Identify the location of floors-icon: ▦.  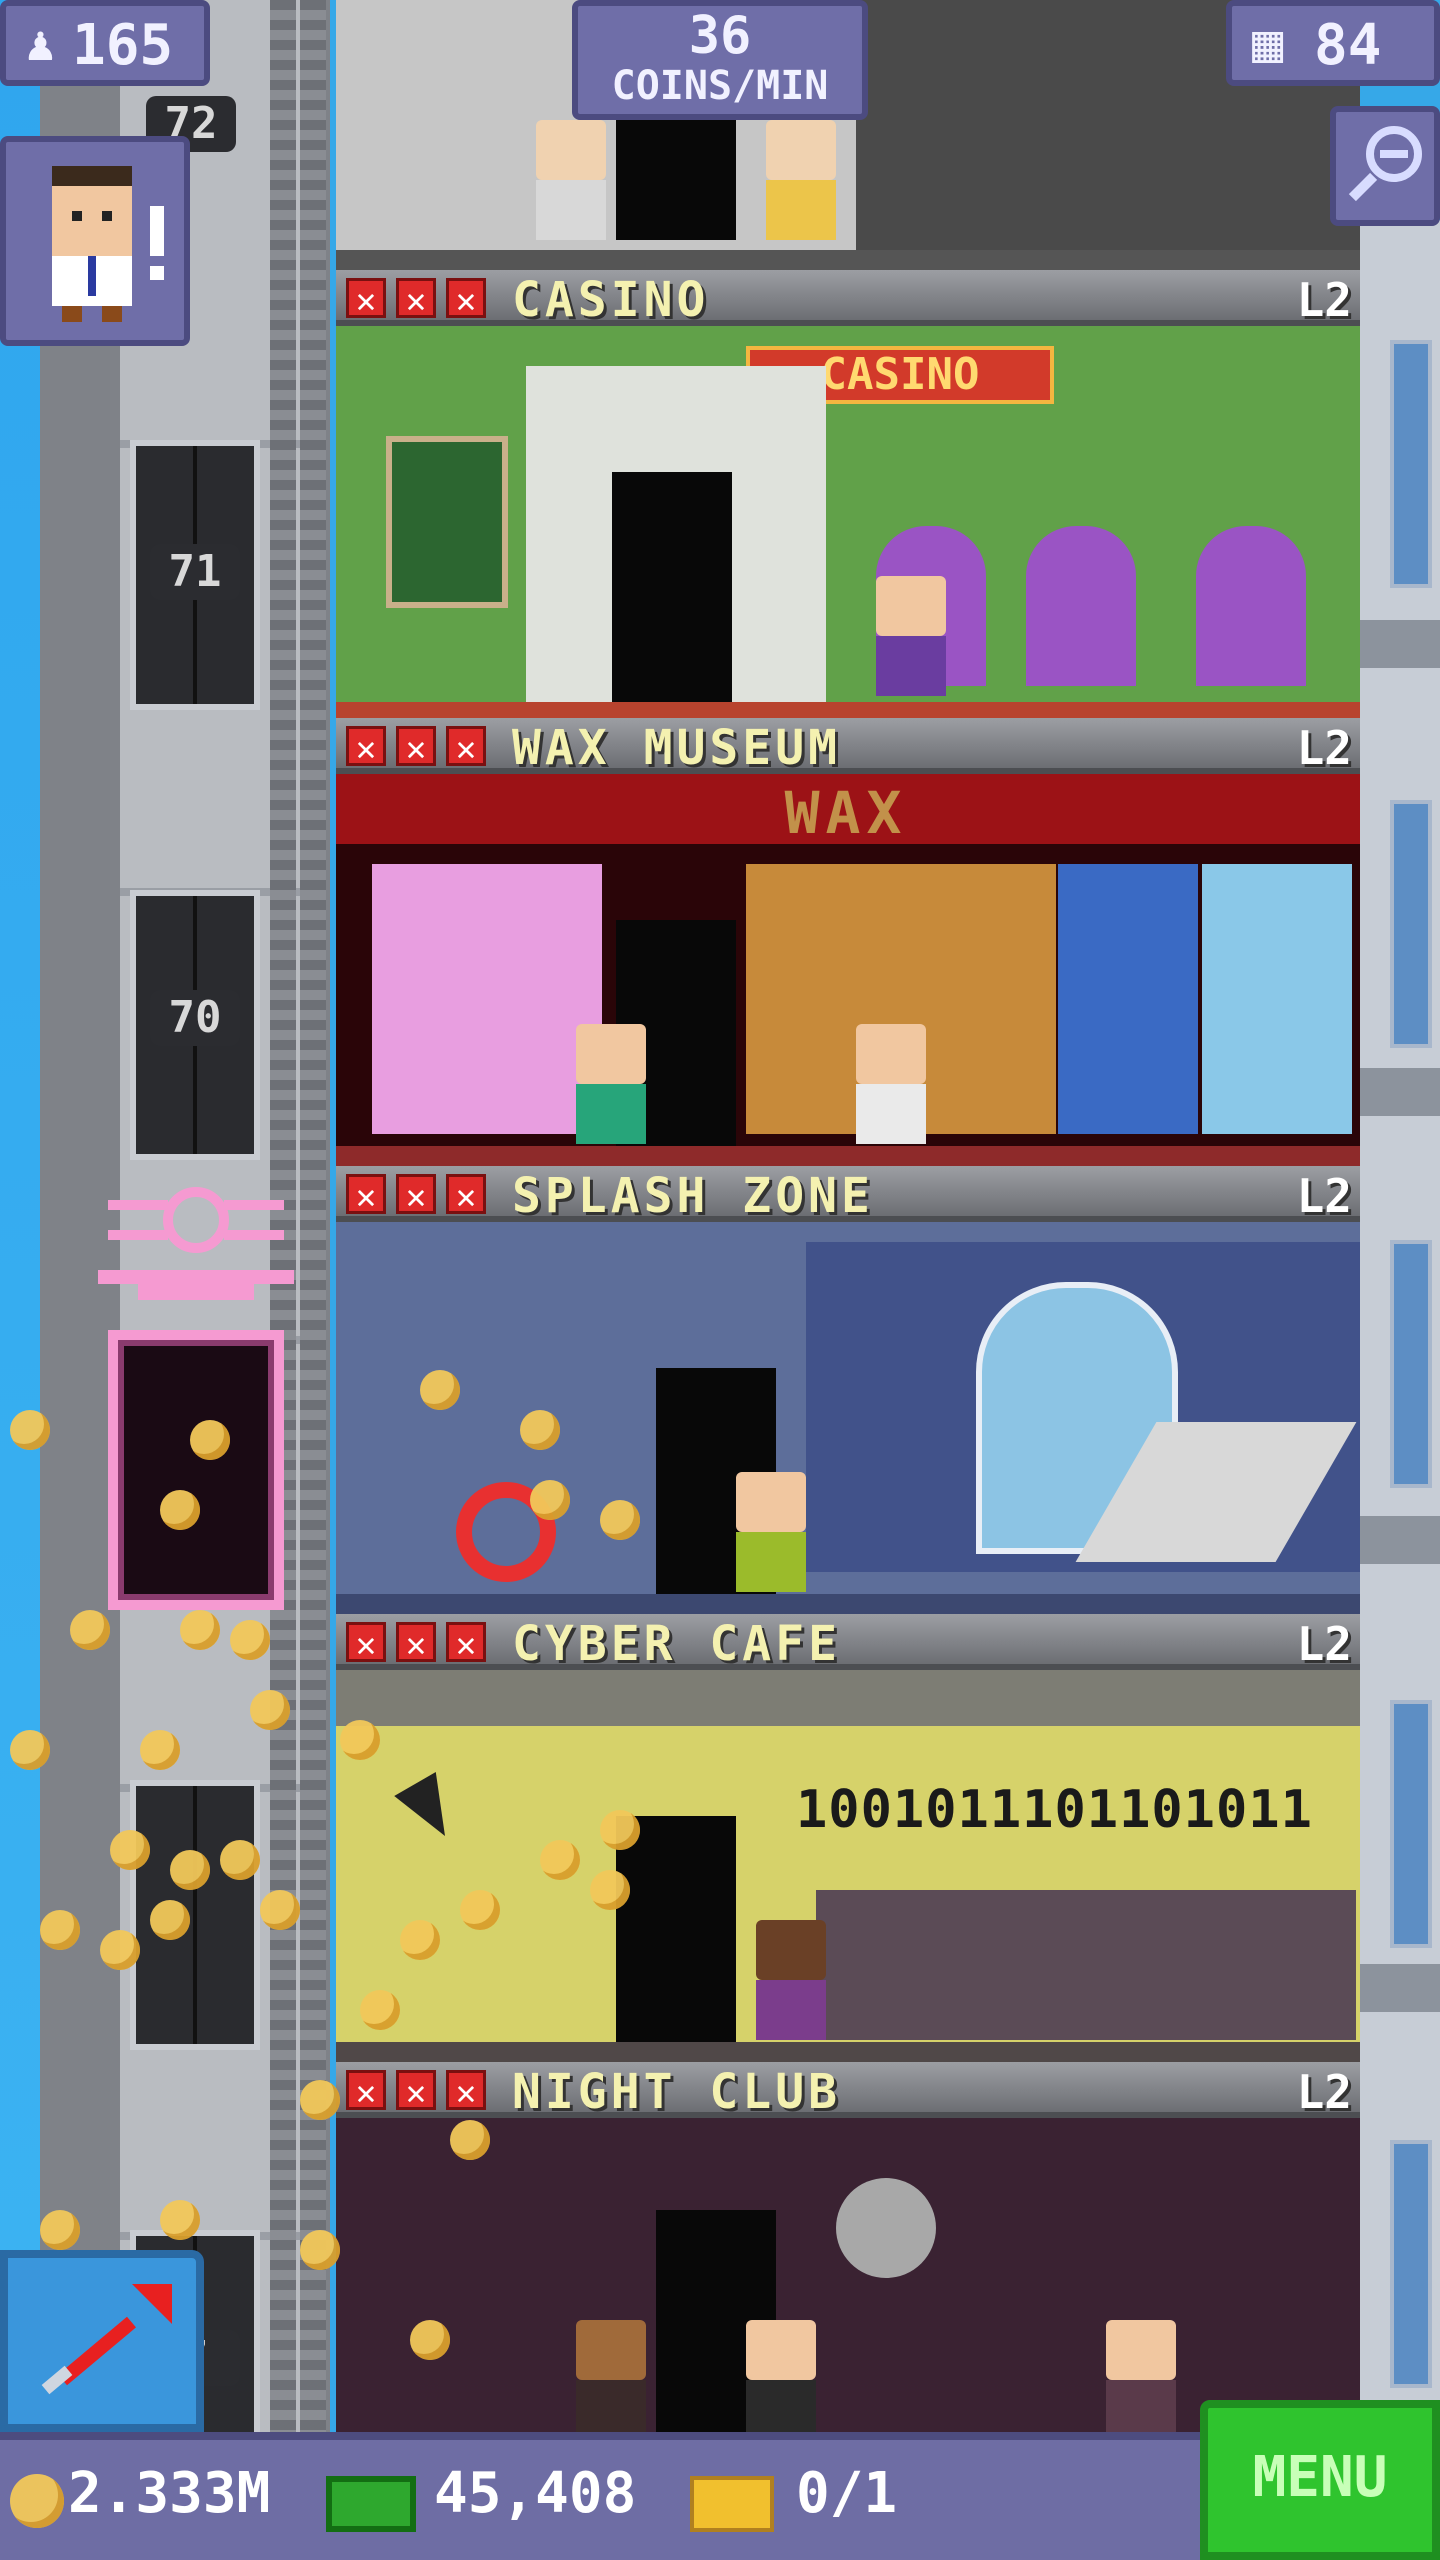
(1268, 44).